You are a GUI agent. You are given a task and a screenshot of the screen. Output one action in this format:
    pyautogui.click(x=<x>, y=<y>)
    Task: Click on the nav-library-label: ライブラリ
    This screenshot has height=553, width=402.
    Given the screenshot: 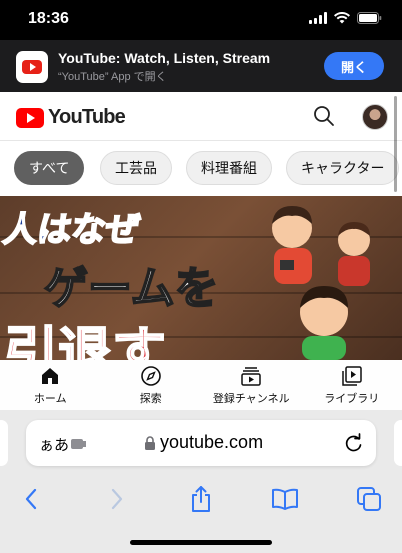 What is the action you would take?
    pyautogui.click(x=352, y=399)
    